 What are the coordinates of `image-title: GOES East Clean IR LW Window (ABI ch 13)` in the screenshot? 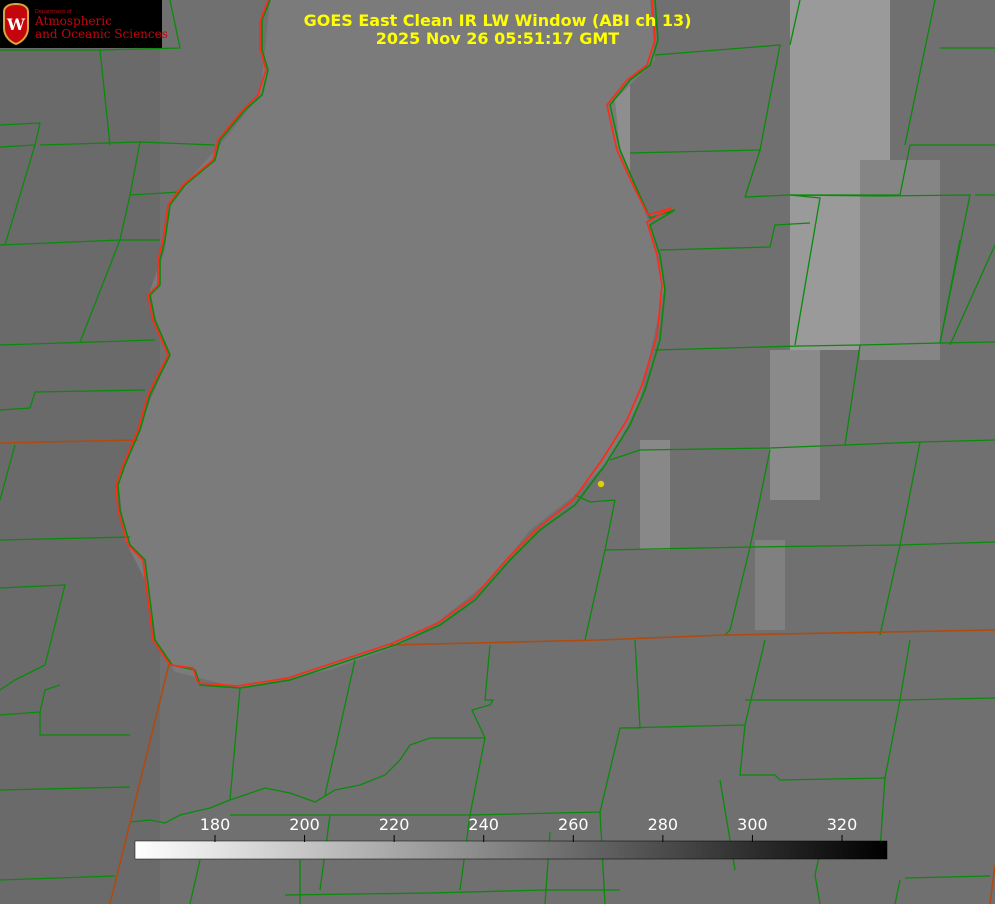 It's located at (497, 20).